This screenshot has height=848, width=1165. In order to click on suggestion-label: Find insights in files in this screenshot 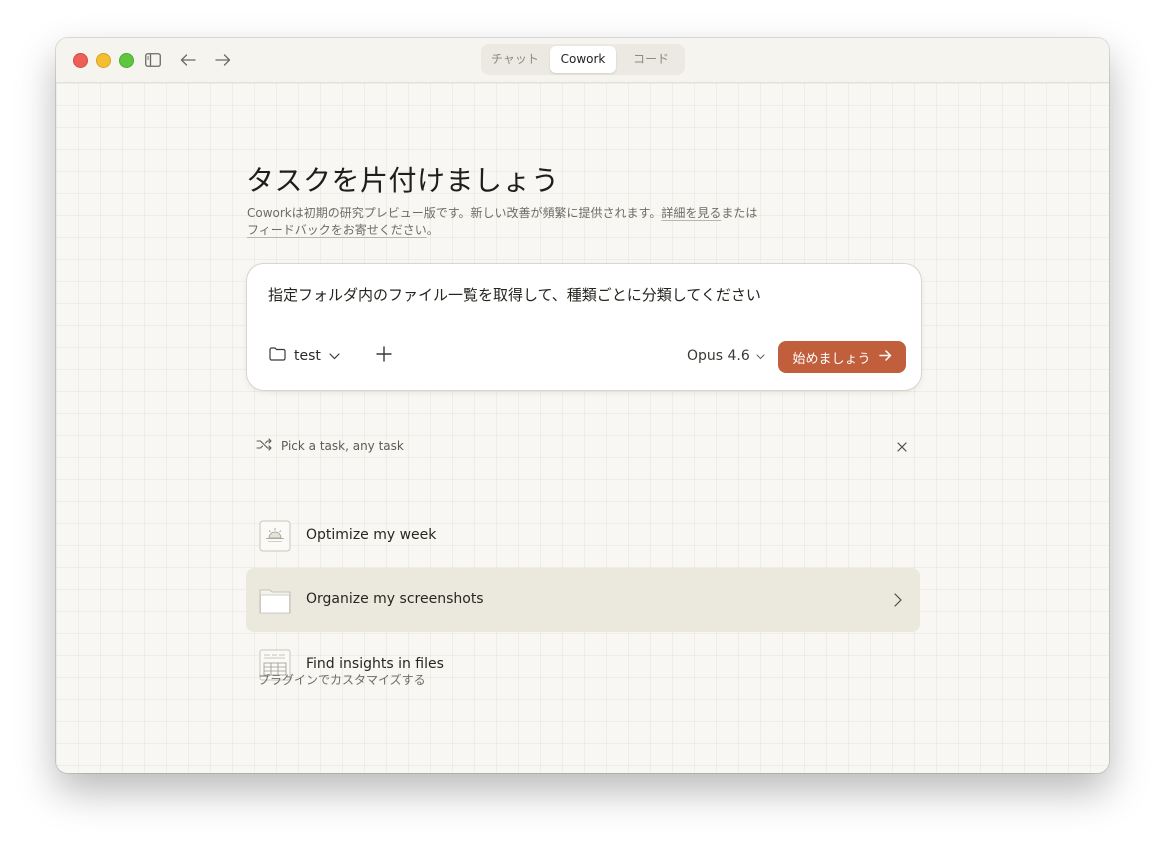, I will do `click(375, 664)`.